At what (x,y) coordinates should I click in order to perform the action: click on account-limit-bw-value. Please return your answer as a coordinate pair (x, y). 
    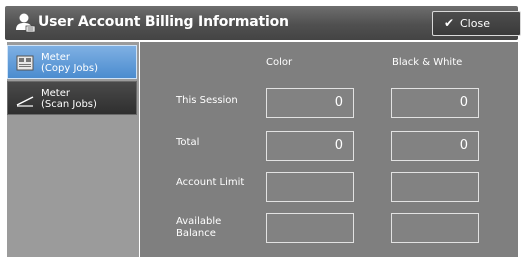
    Looking at the image, I should click on (435, 187).